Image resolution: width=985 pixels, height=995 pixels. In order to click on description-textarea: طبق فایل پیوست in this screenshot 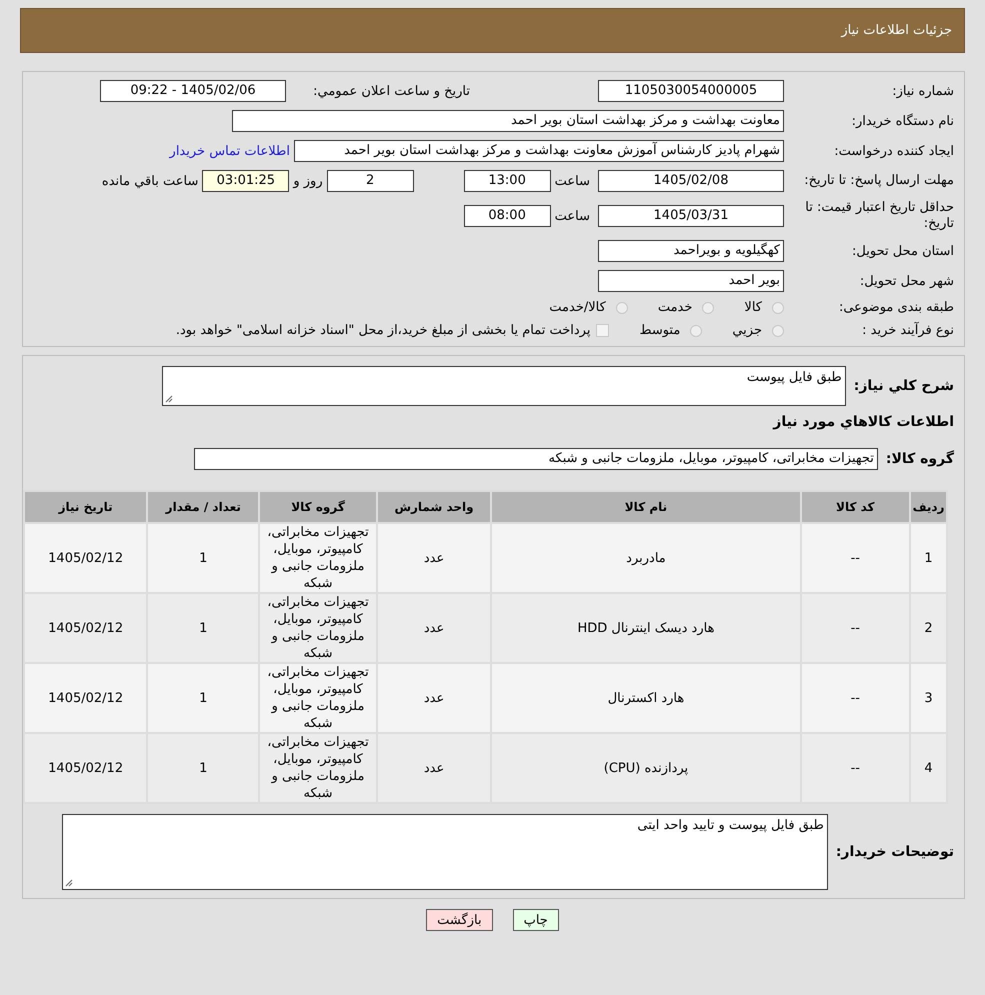, I will do `click(504, 386)`.